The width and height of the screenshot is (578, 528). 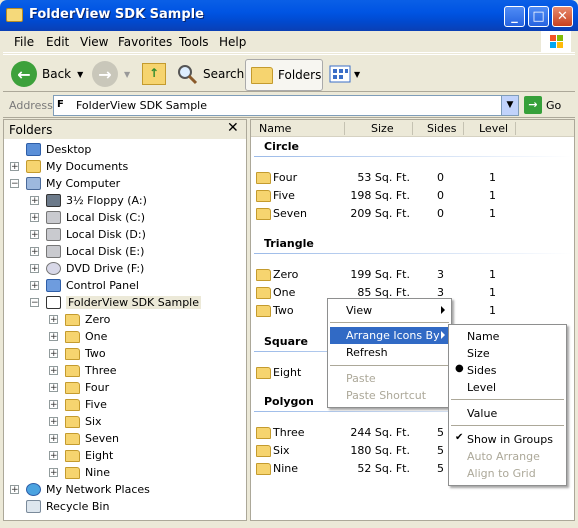 I want to click on cell-size: 52 Sq. Ft., so click(x=383, y=468).